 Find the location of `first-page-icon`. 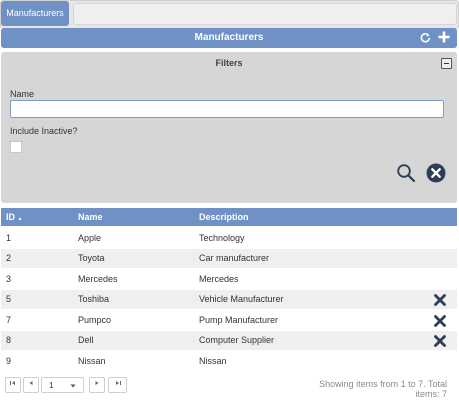

first-page-icon is located at coordinates (12, 383).